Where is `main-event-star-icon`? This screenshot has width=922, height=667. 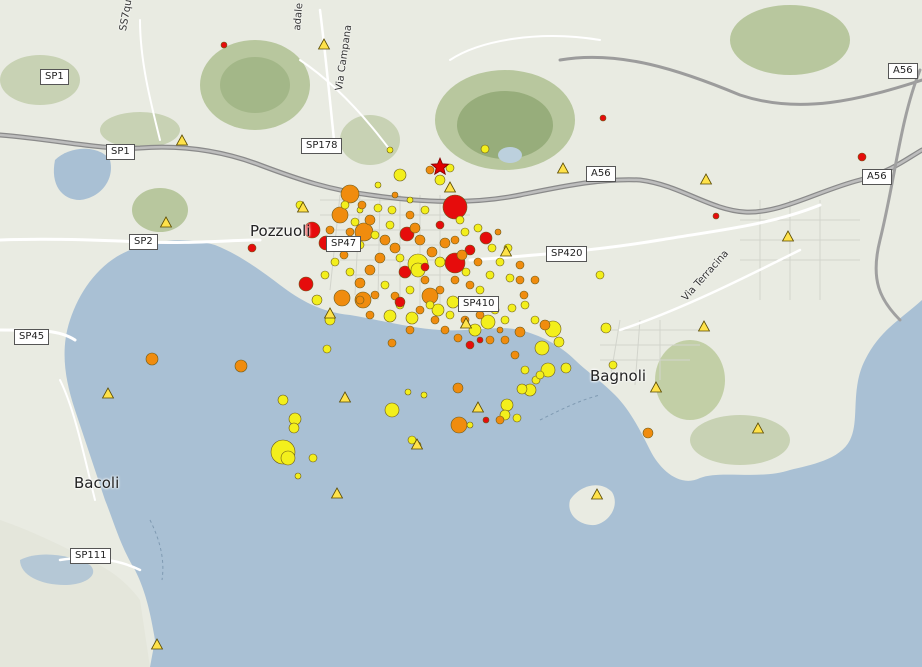 main-event-star-icon is located at coordinates (440, 166).